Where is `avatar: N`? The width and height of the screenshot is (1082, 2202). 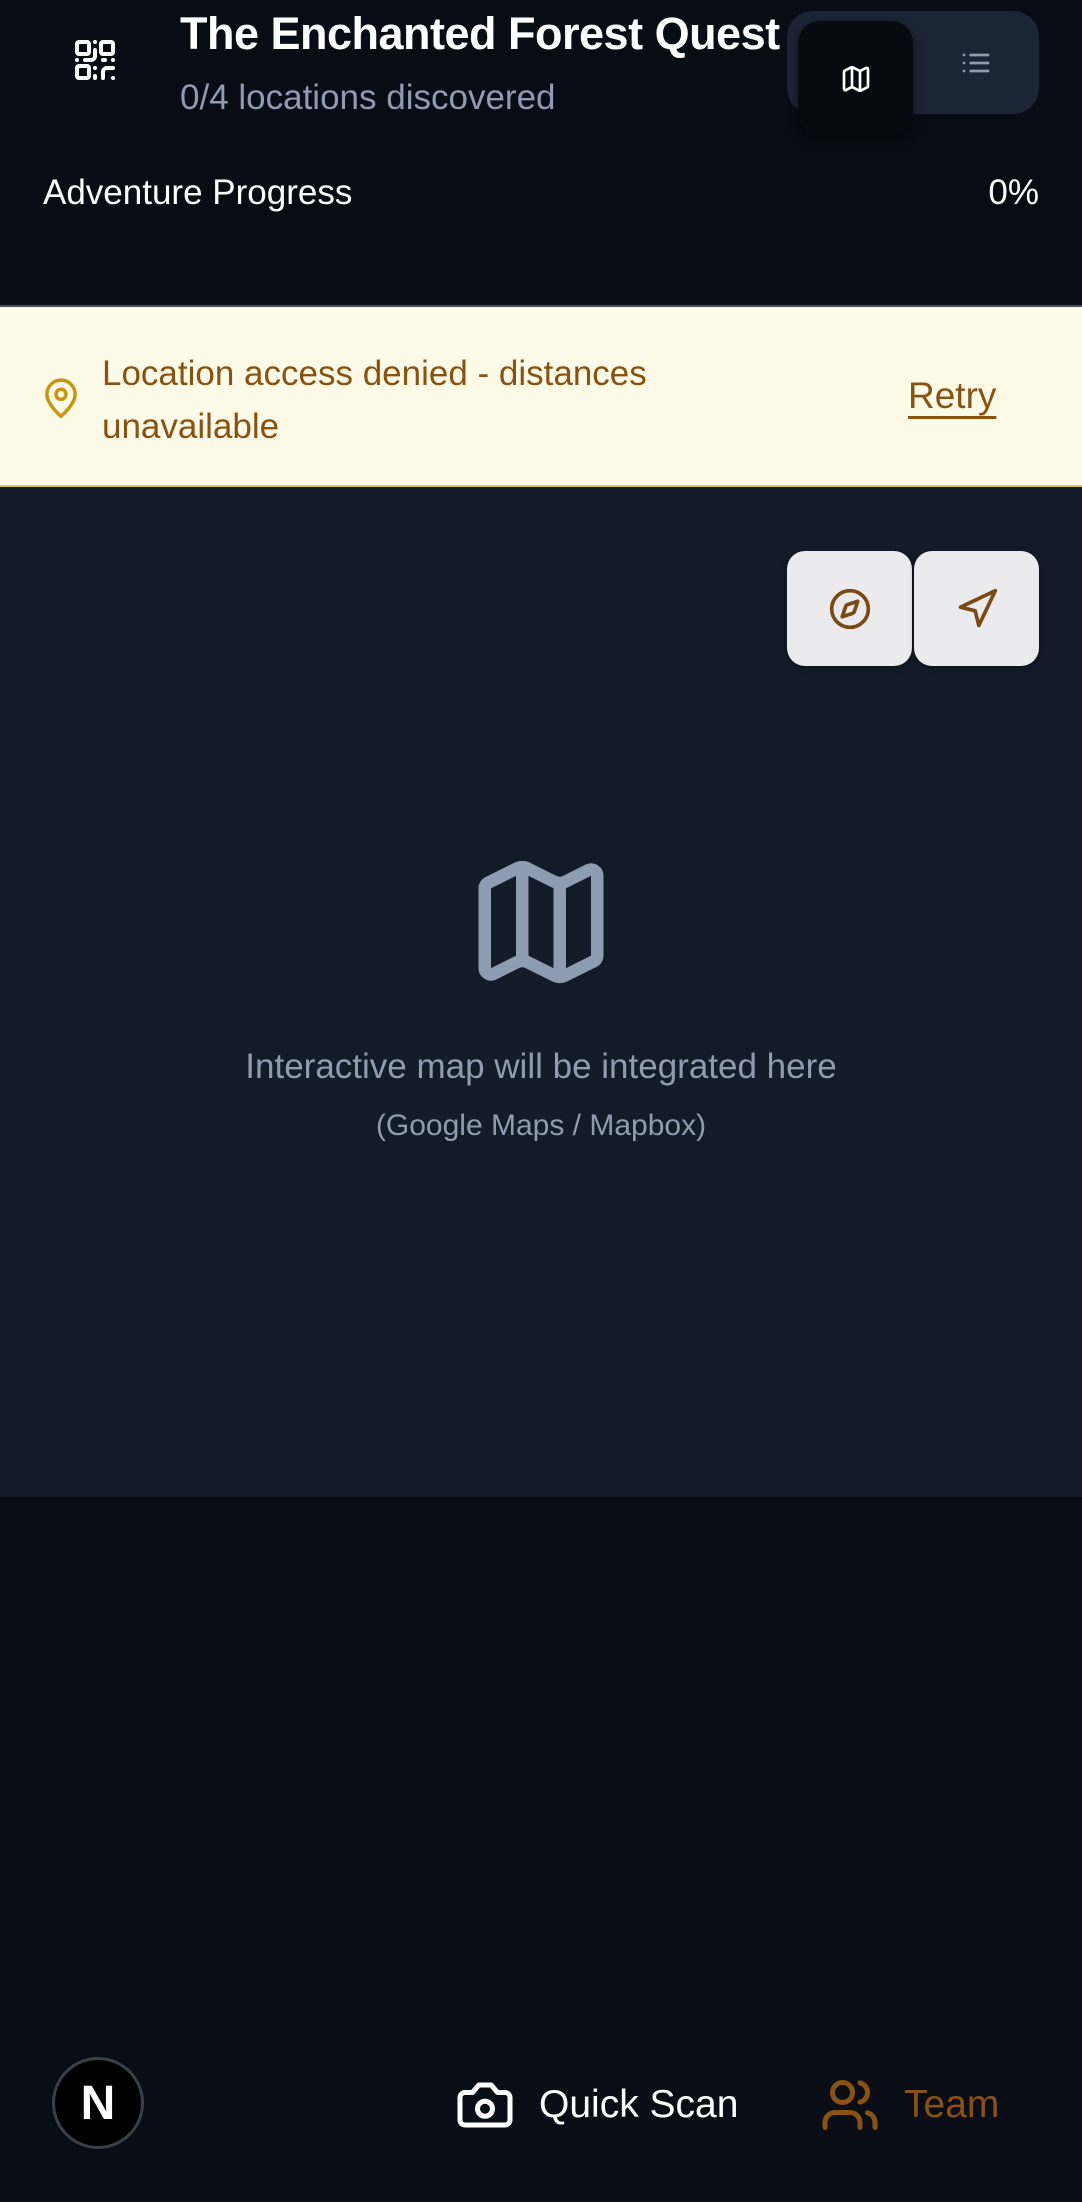
avatar: N is located at coordinates (98, 2103).